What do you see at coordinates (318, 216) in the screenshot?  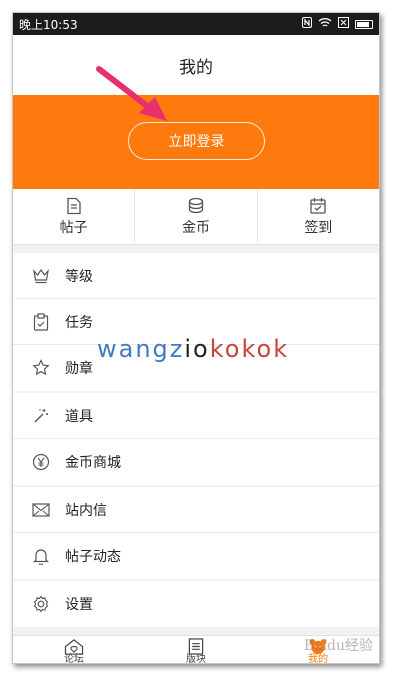 I see `stat-checkin: 签到` at bounding box center [318, 216].